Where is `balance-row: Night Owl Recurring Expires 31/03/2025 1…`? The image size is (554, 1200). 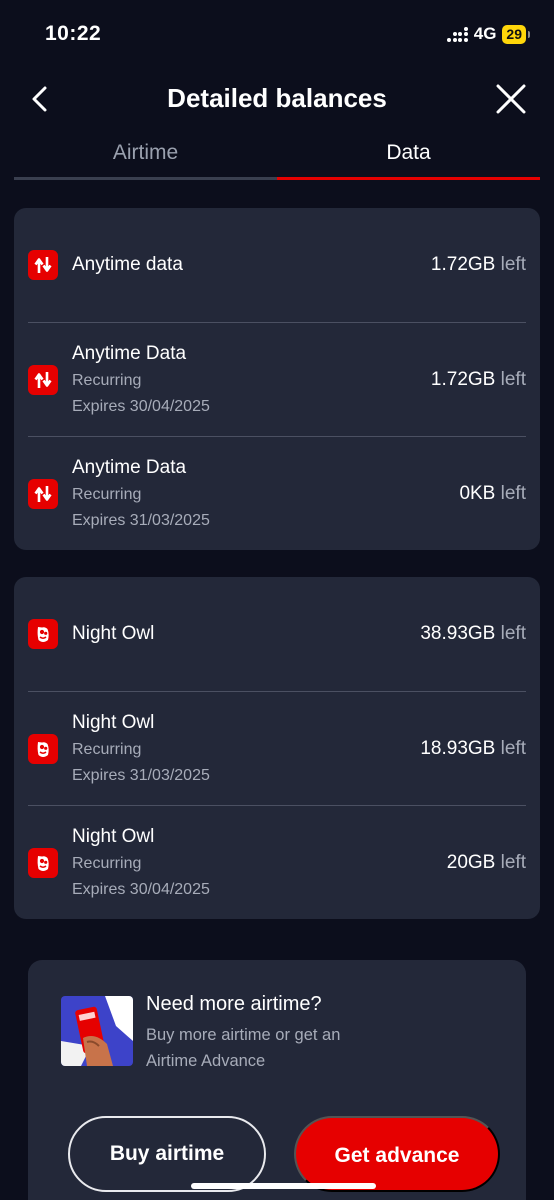
balance-row: Night Owl Recurring Expires 31/03/2025 1… is located at coordinates (277, 748).